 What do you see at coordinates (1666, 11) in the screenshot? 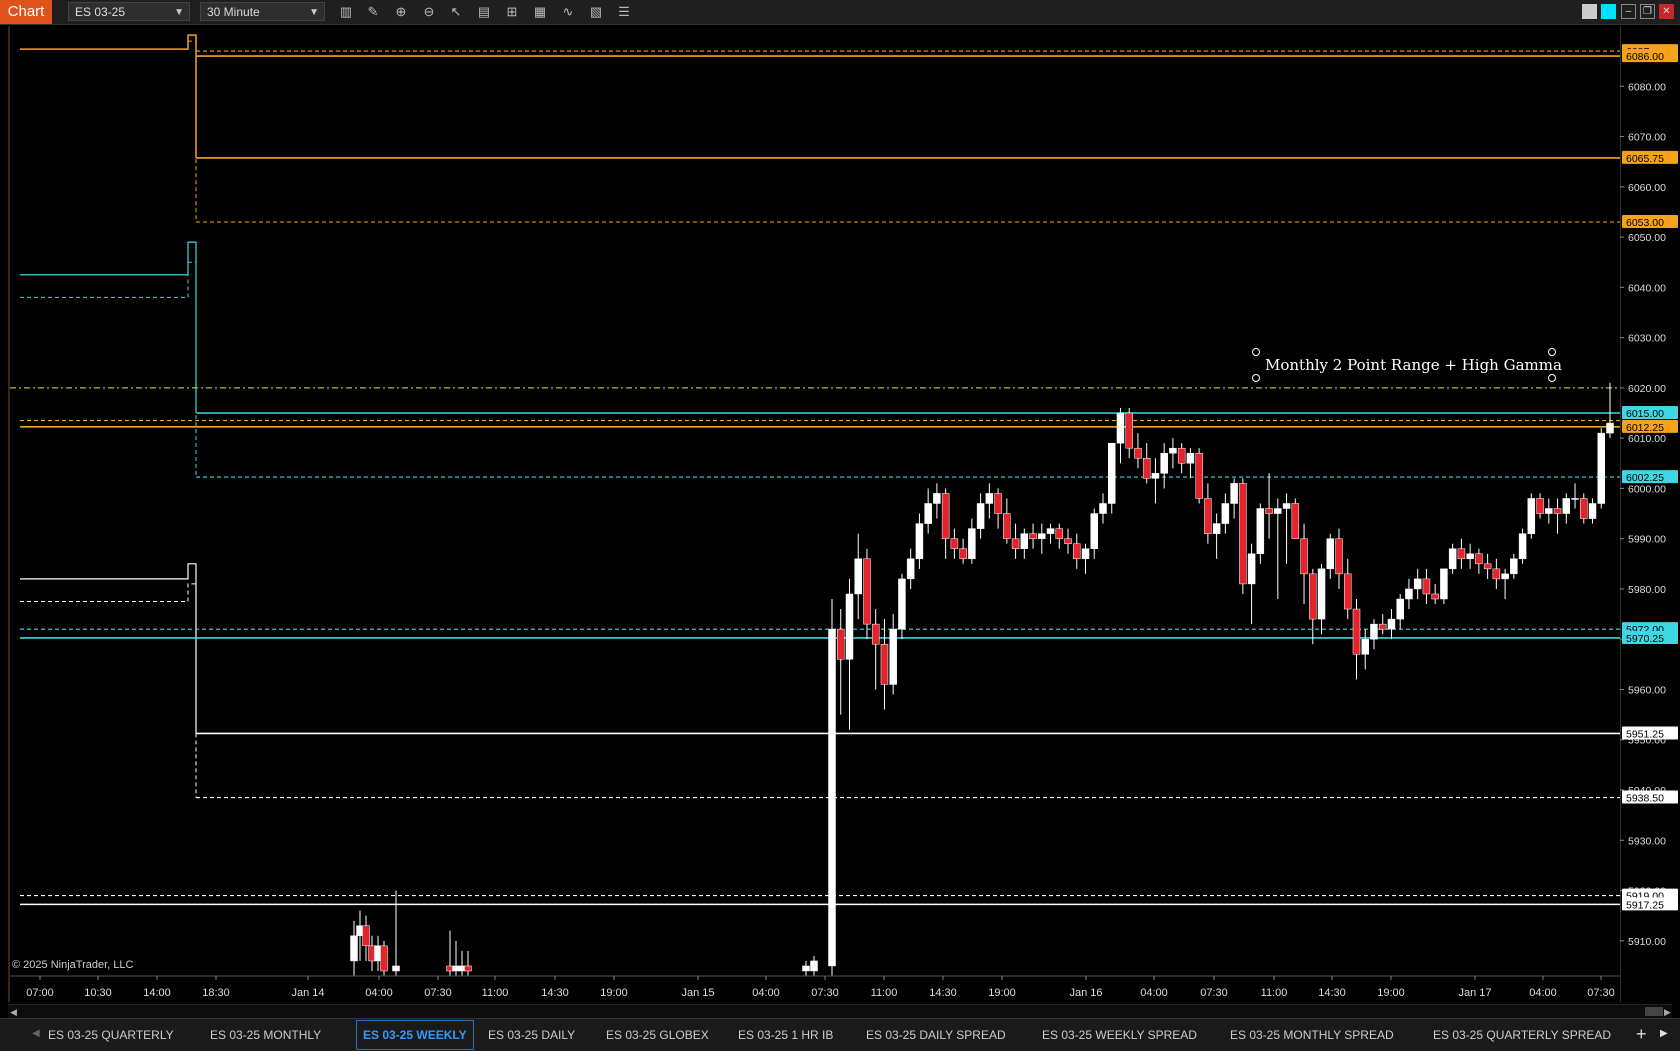
I see `close-icon: ✕` at bounding box center [1666, 11].